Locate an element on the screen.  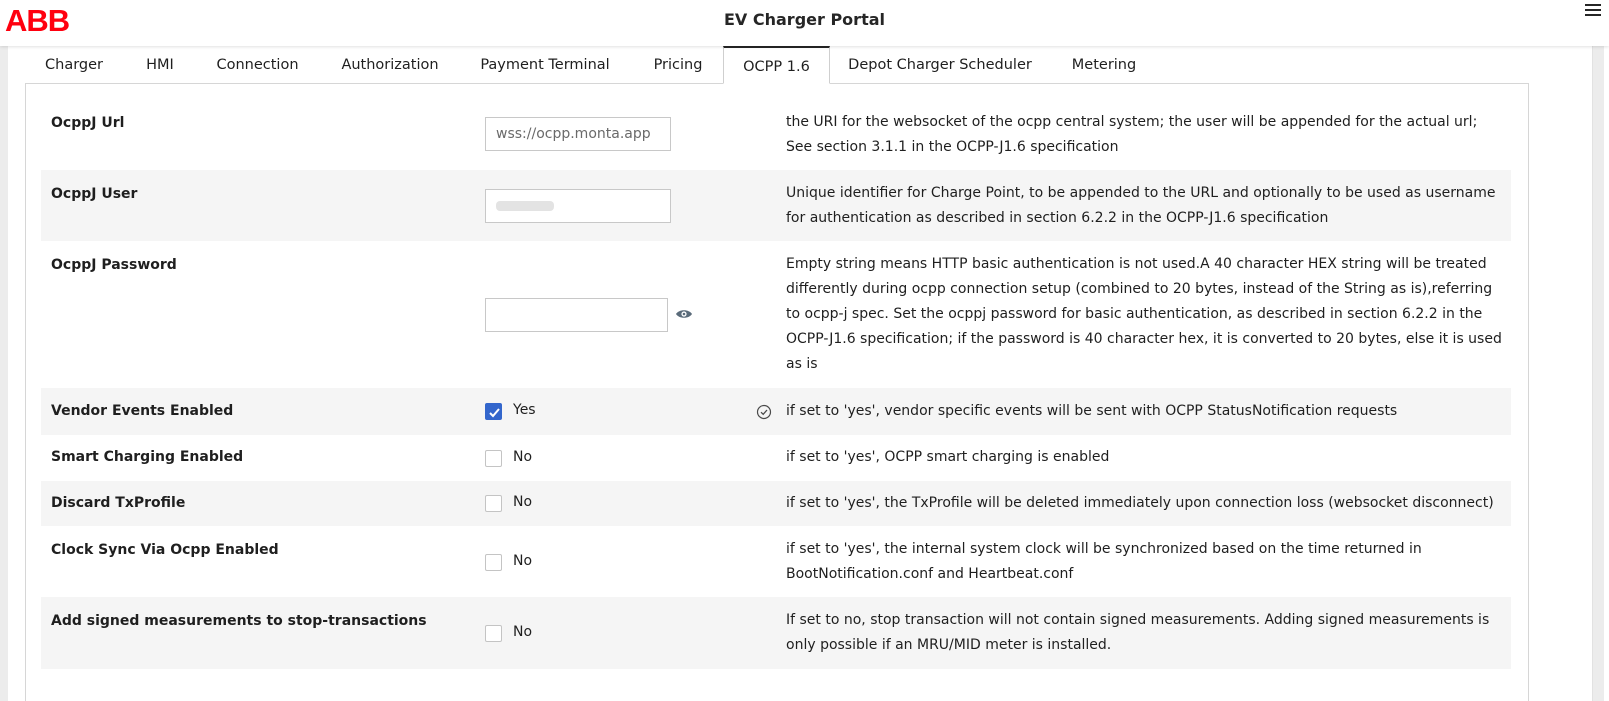
tab-charger: Charger is located at coordinates (74, 65).